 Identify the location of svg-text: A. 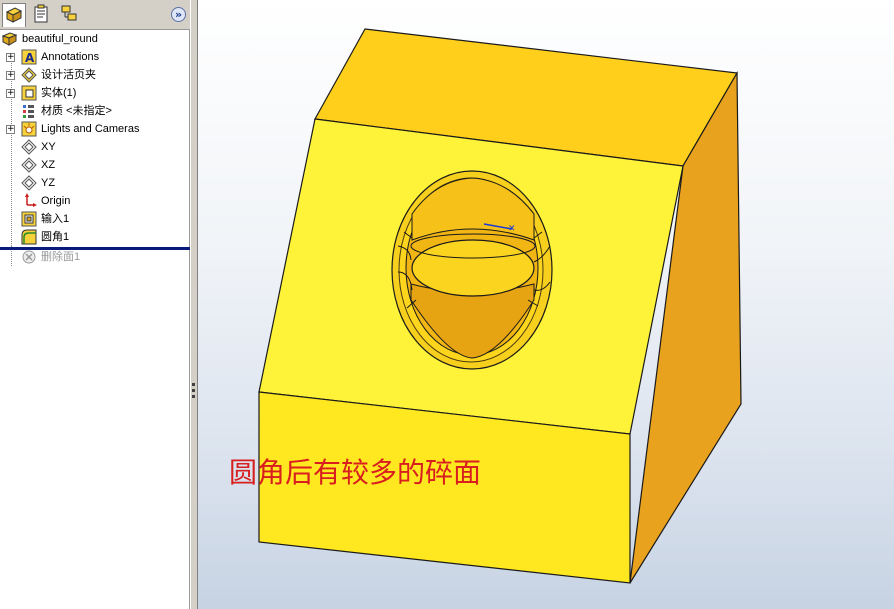
(30, 58).